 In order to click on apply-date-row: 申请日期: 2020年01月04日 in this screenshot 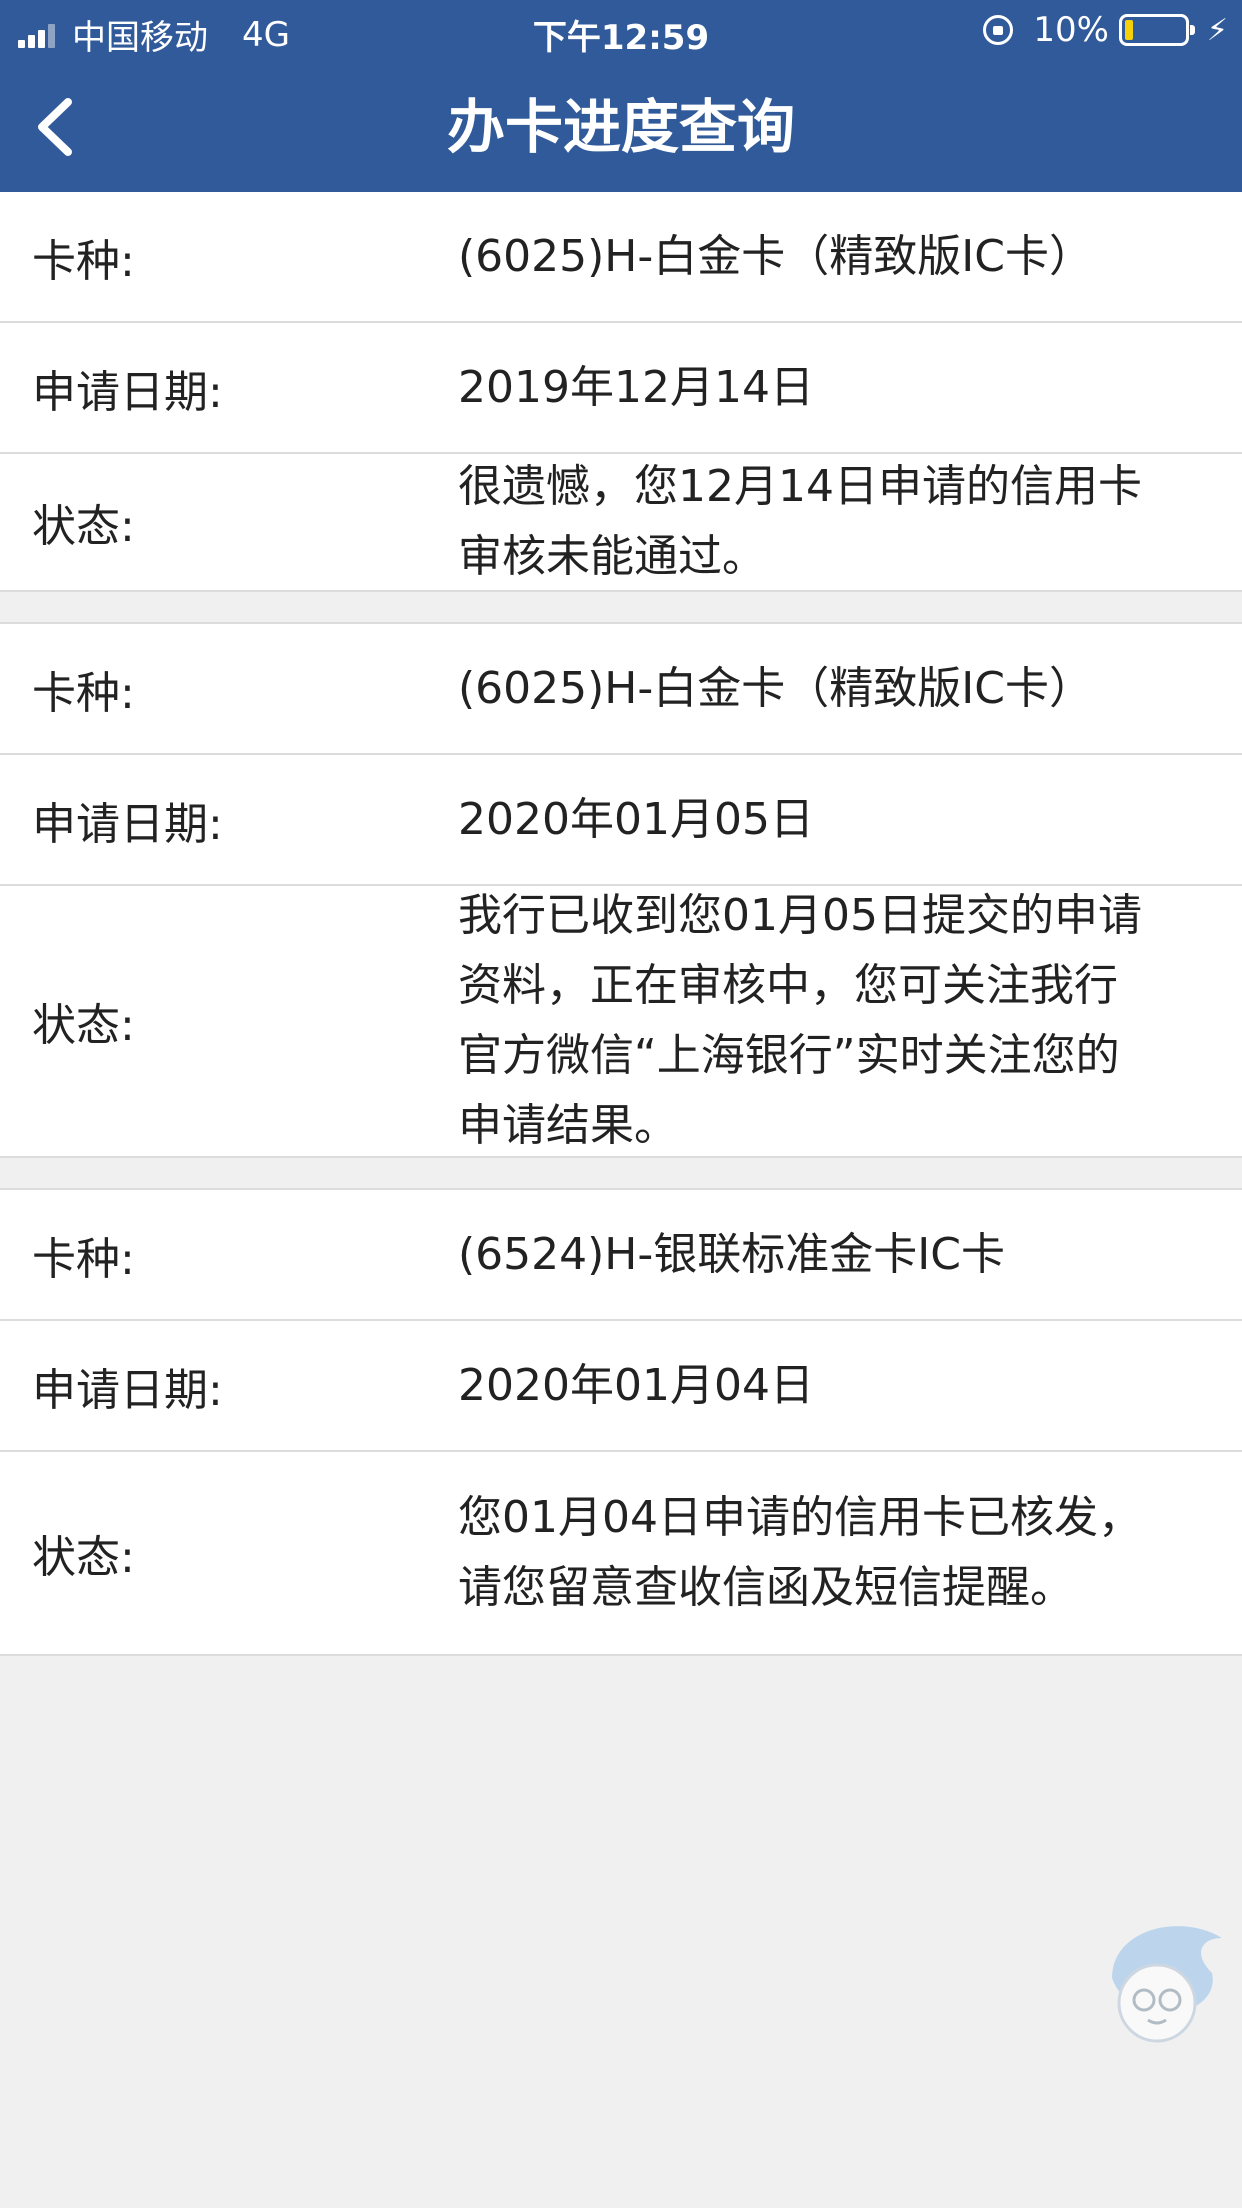, I will do `click(621, 1386)`.